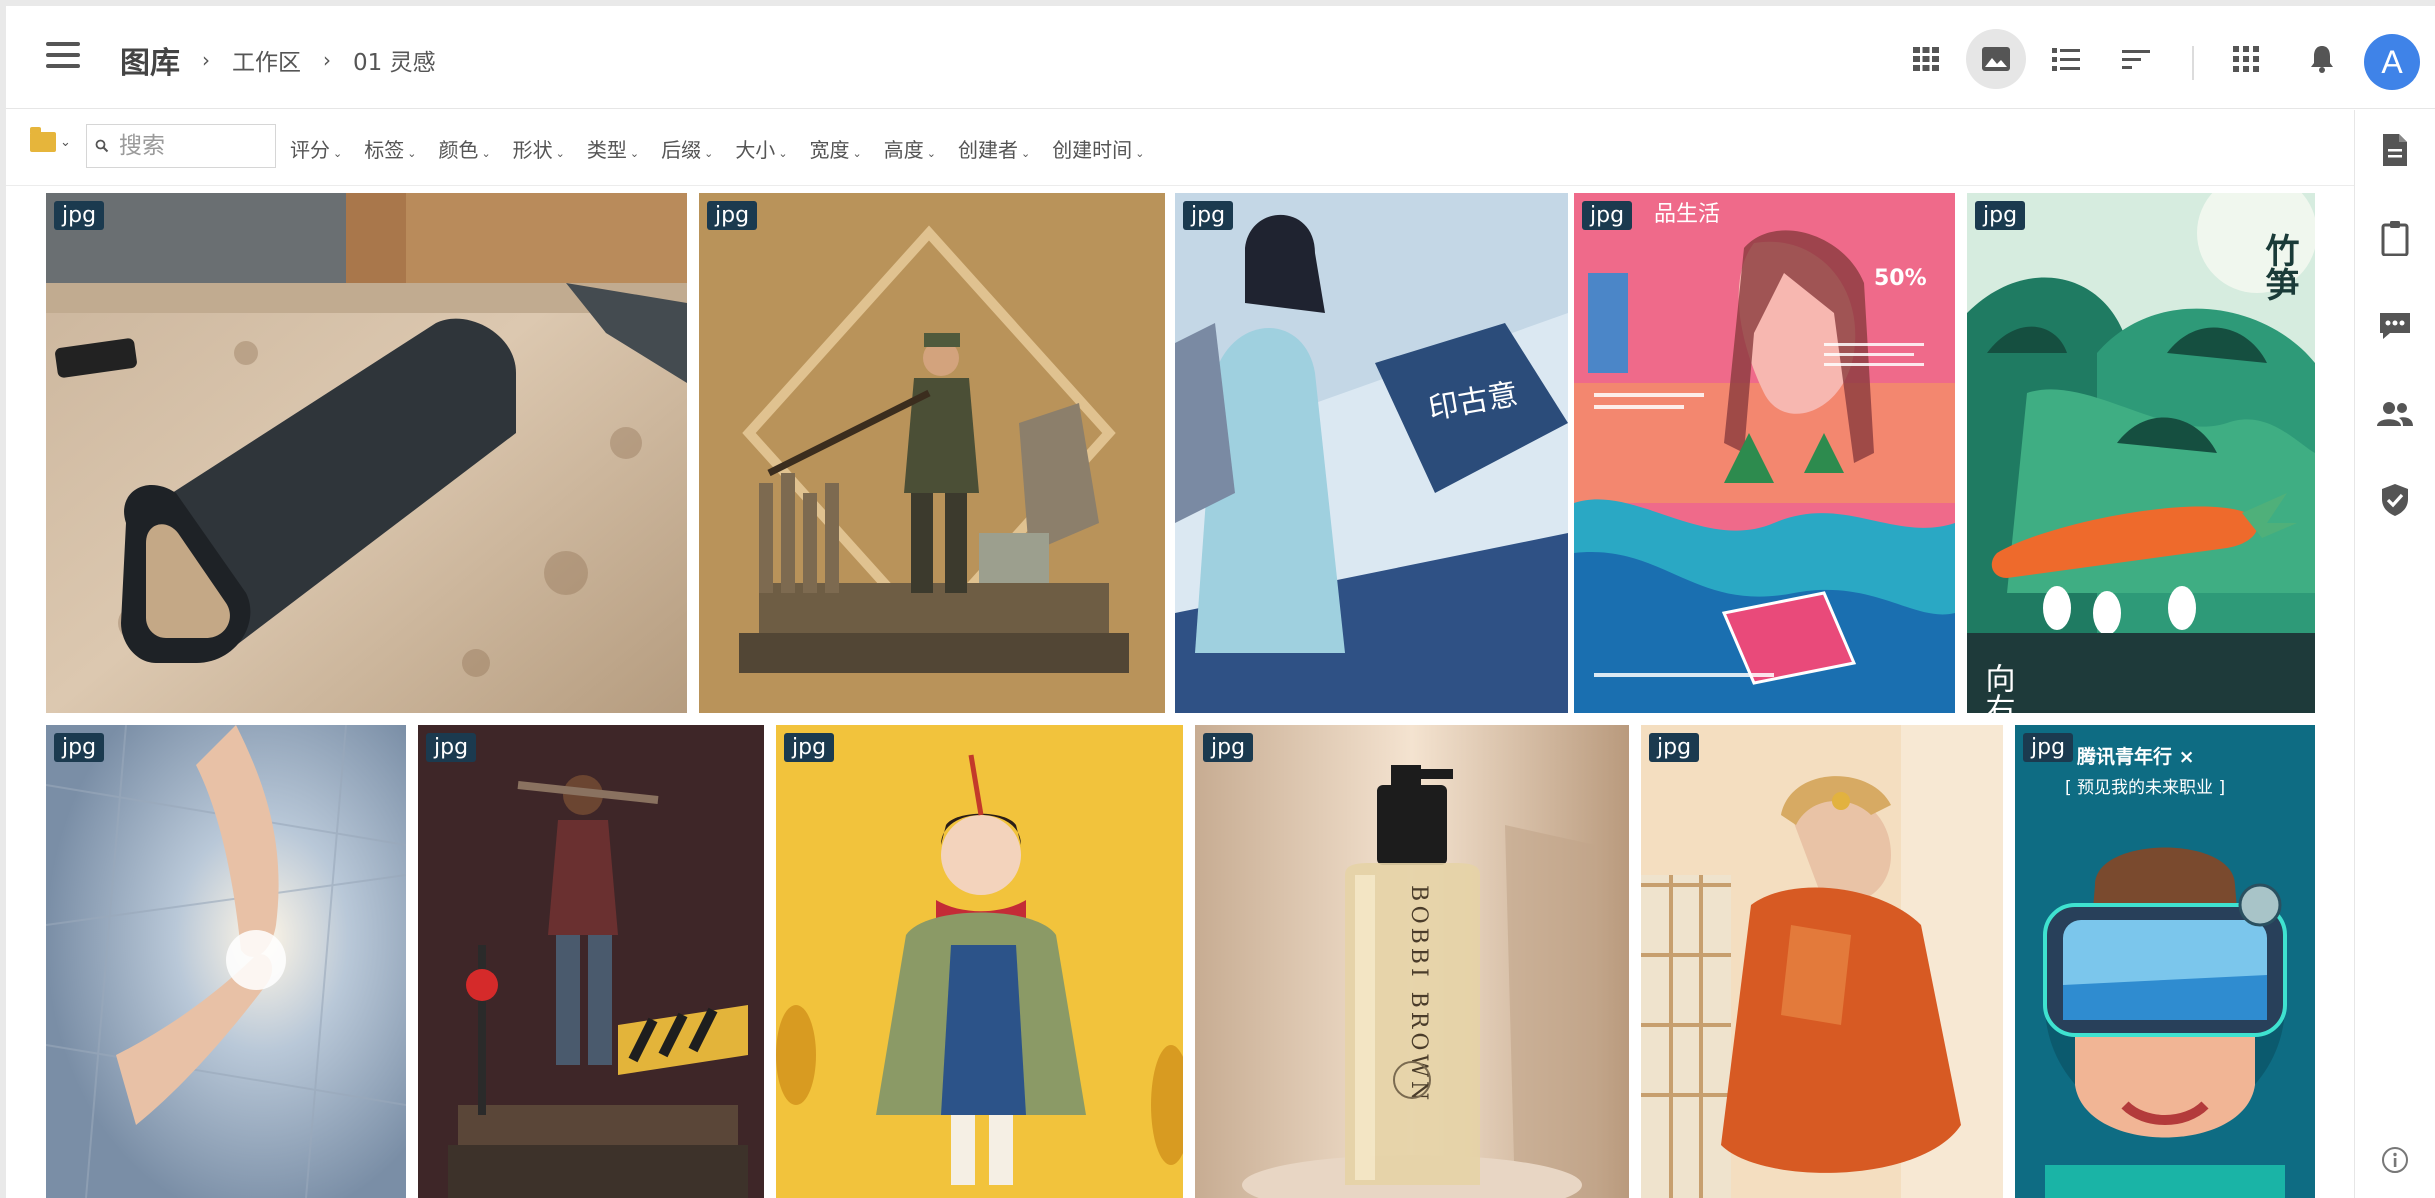 The height and width of the screenshot is (1198, 2435). I want to click on speaker-photo, so click(366, 453).